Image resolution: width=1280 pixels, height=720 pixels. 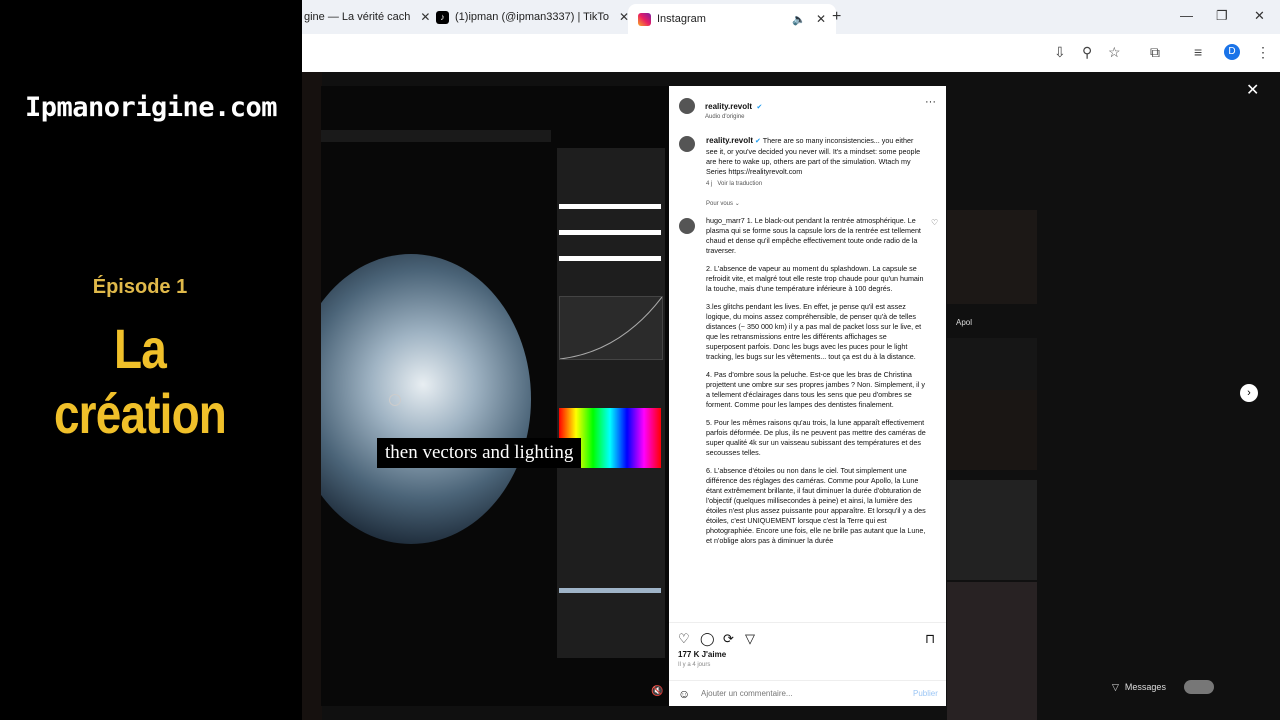 I want to click on comment-filter: Pour vous ⌄, so click(x=723, y=203).